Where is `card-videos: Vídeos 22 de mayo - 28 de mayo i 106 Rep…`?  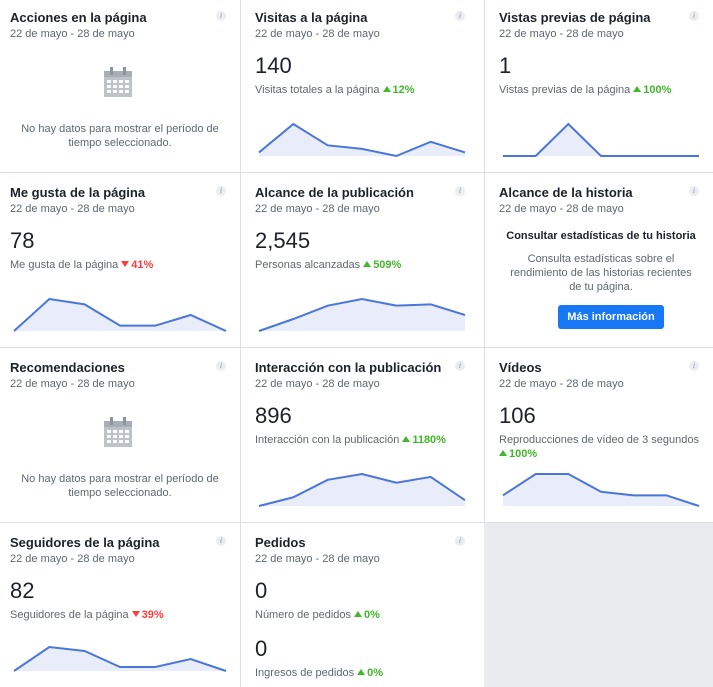
card-videos: Vídeos 22 de mayo - 28 de mayo i 106 Rep… is located at coordinates (601, 436).